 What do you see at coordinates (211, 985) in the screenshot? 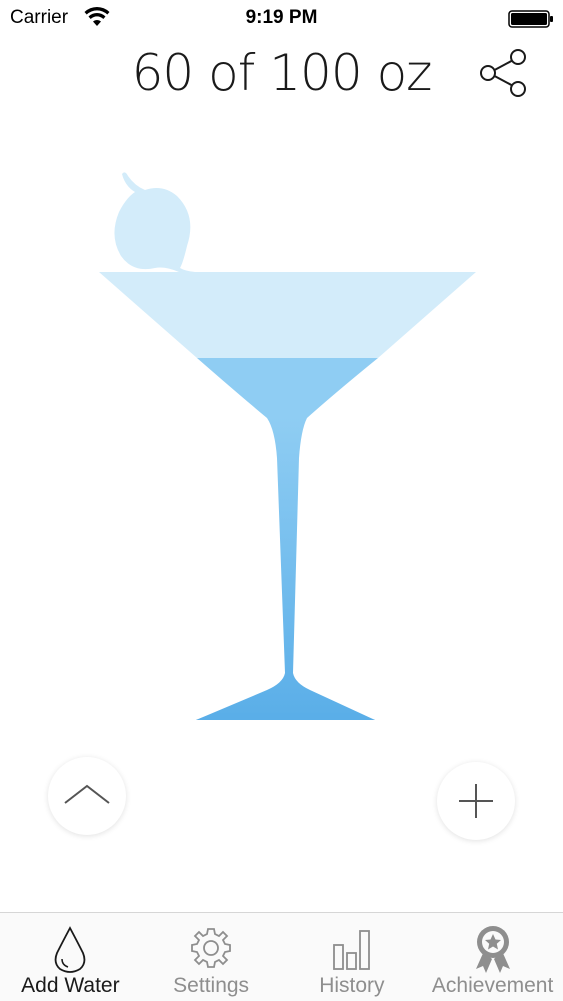
I see `tab-label: Settings` at bounding box center [211, 985].